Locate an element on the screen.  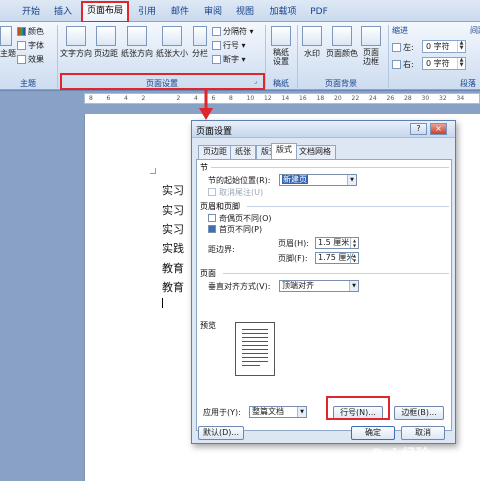
watermark-text: Bai 经验 is located at coordinates (401, 455).